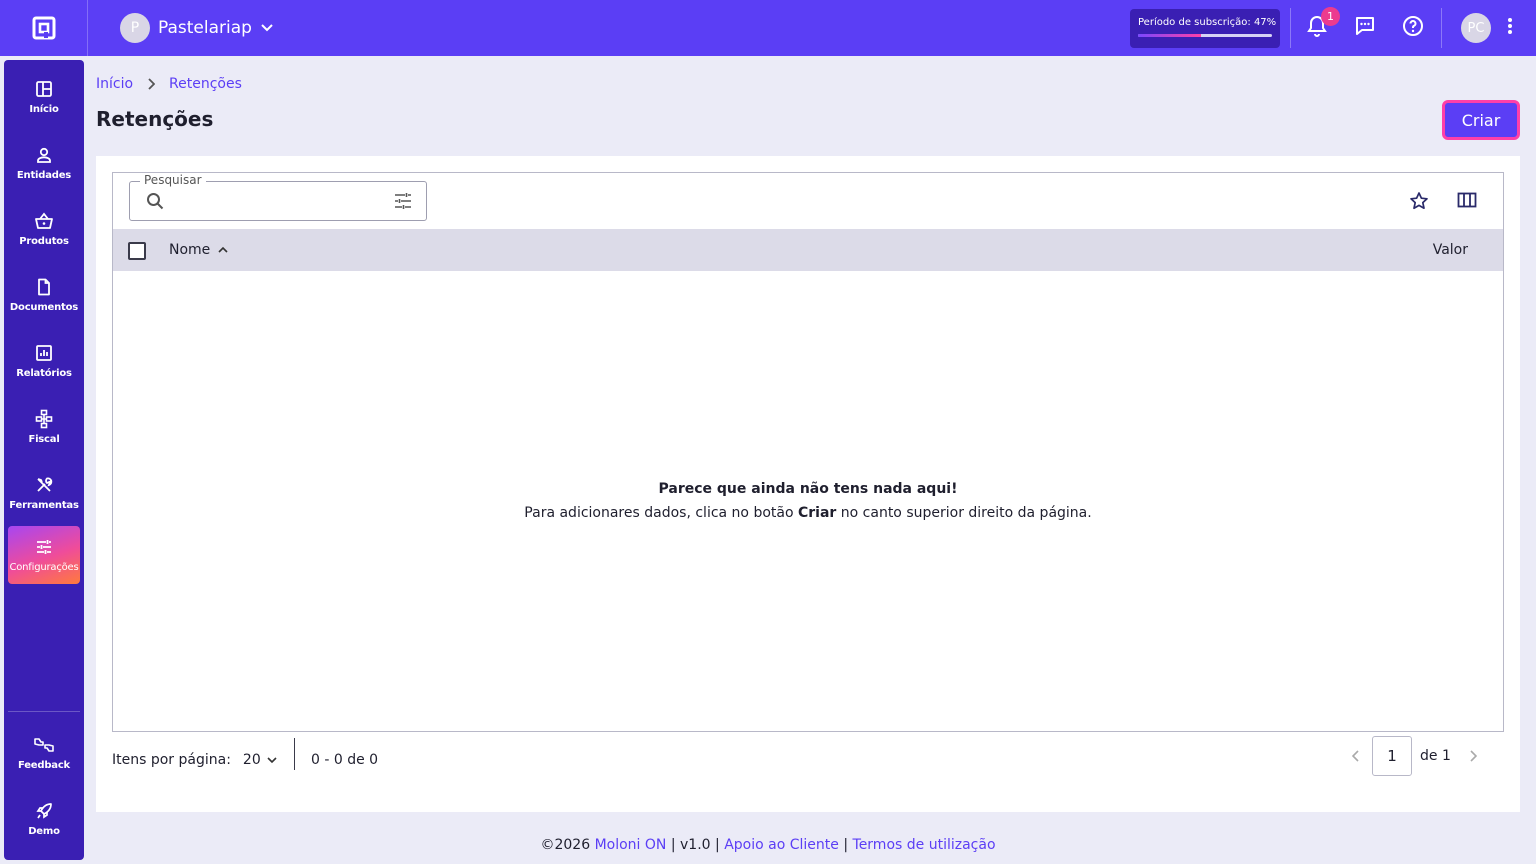 The width and height of the screenshot is (1536, 864). What do you see at coordinates (44, 373) in the screenshot?
I see `sidebar-item-label: Relatórios` at bounding box center [44, 373].